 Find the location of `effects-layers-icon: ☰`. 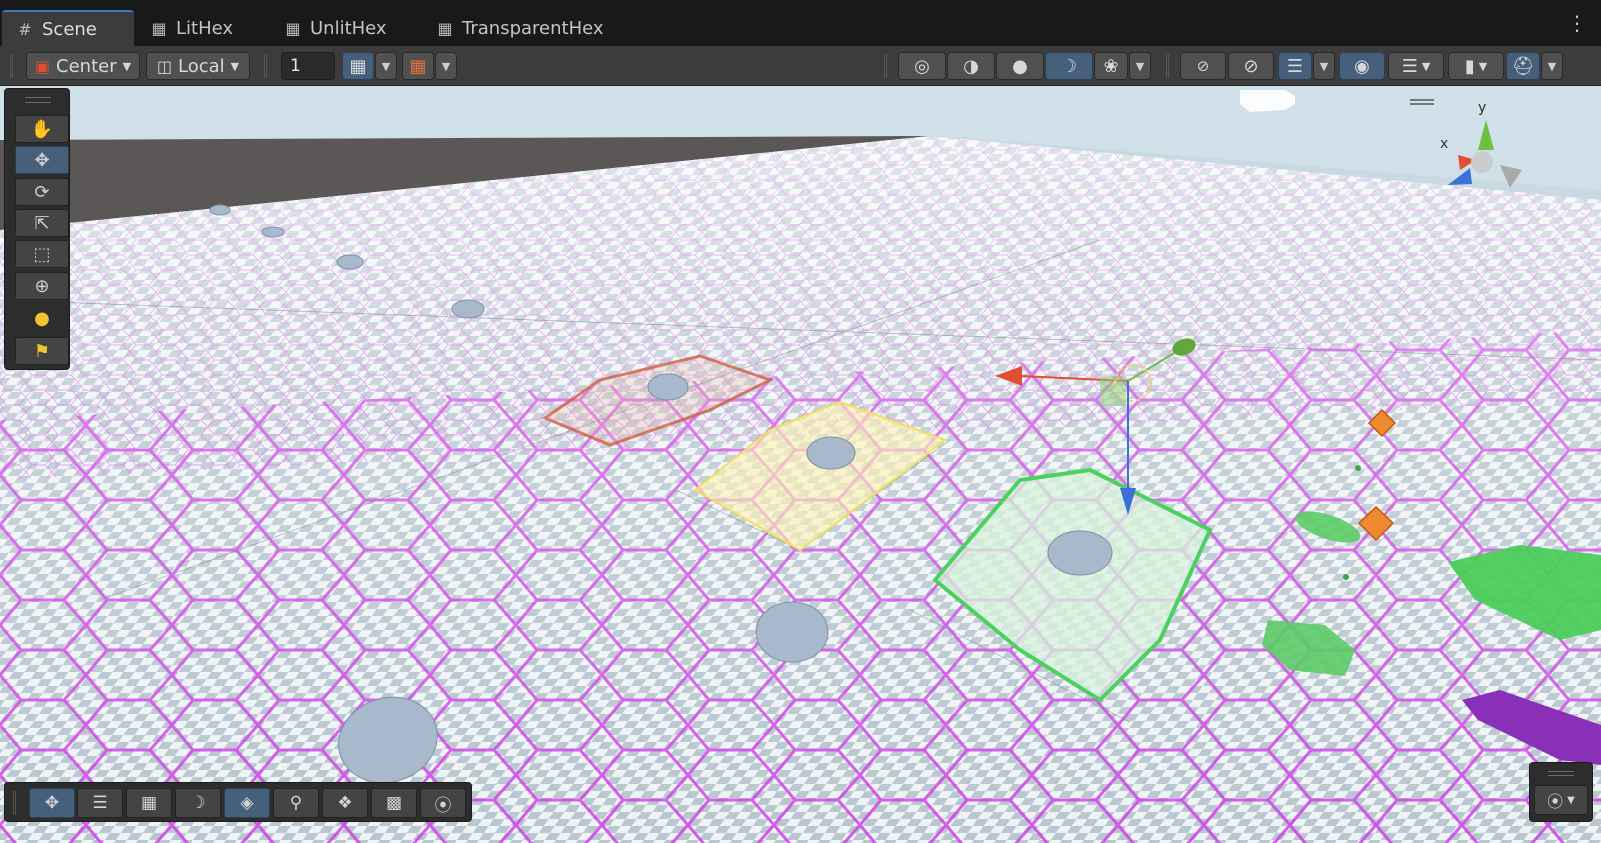

effects-layers-icon: ☰ is located at coordinates (1295, 66).